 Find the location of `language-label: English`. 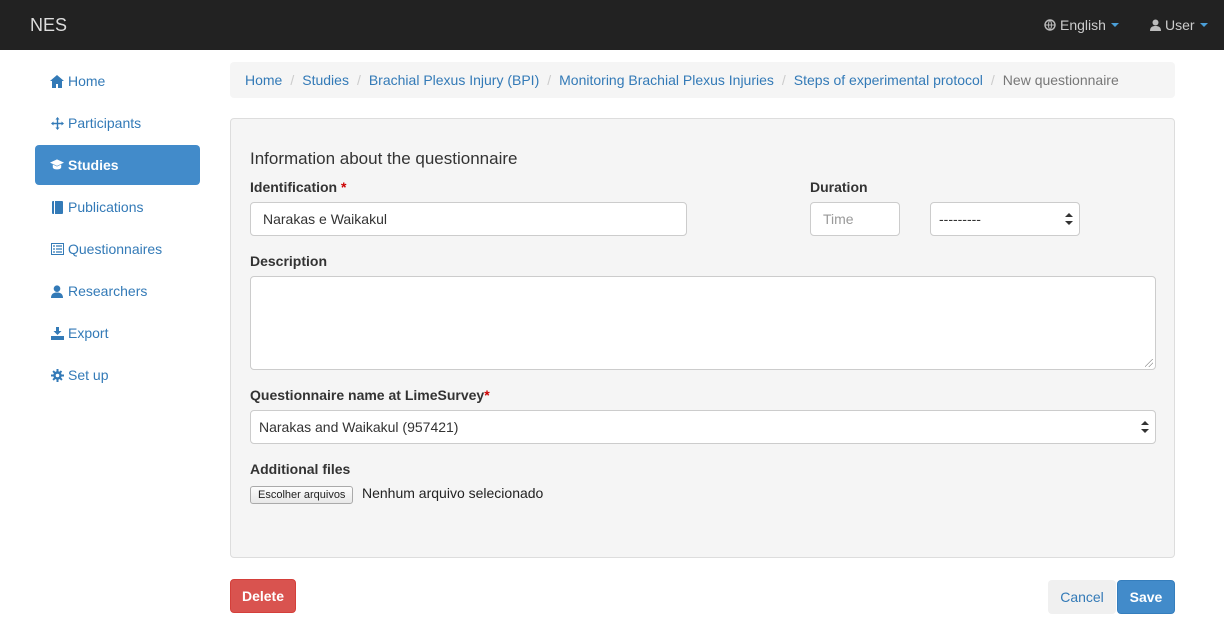

language-label: English is located at coordinates (1083, 25).